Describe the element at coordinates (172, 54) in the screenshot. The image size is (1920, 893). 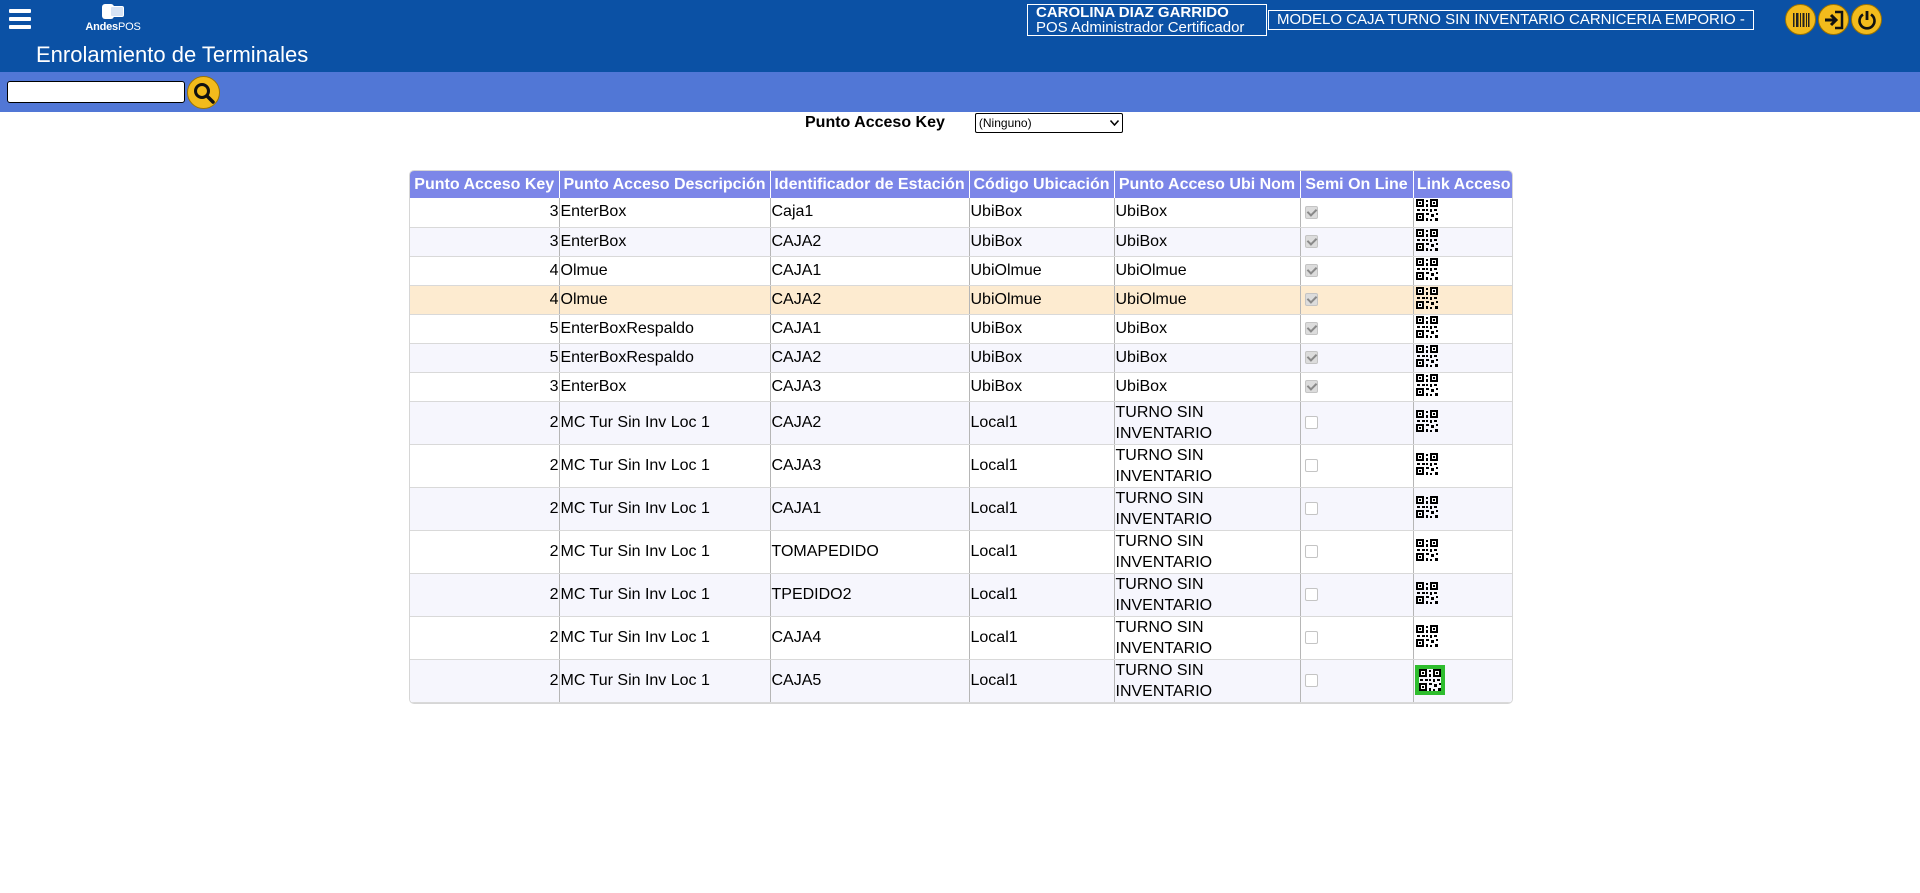
I see `page-title: Enrolamiento de Terminales` at that location.